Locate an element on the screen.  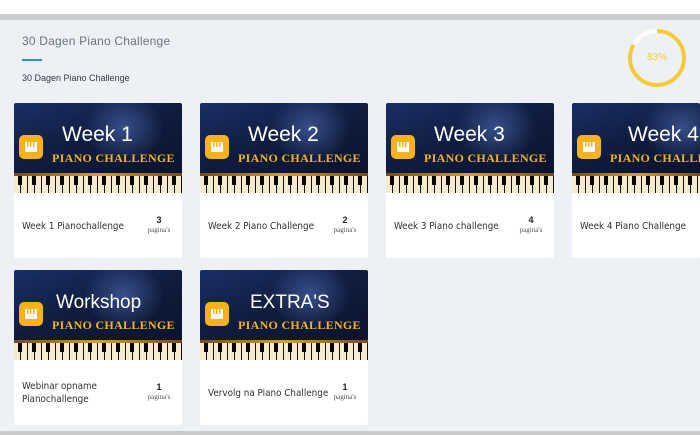
card-title: Week 2 Piano Challenge is located at coordinates (261, 226).